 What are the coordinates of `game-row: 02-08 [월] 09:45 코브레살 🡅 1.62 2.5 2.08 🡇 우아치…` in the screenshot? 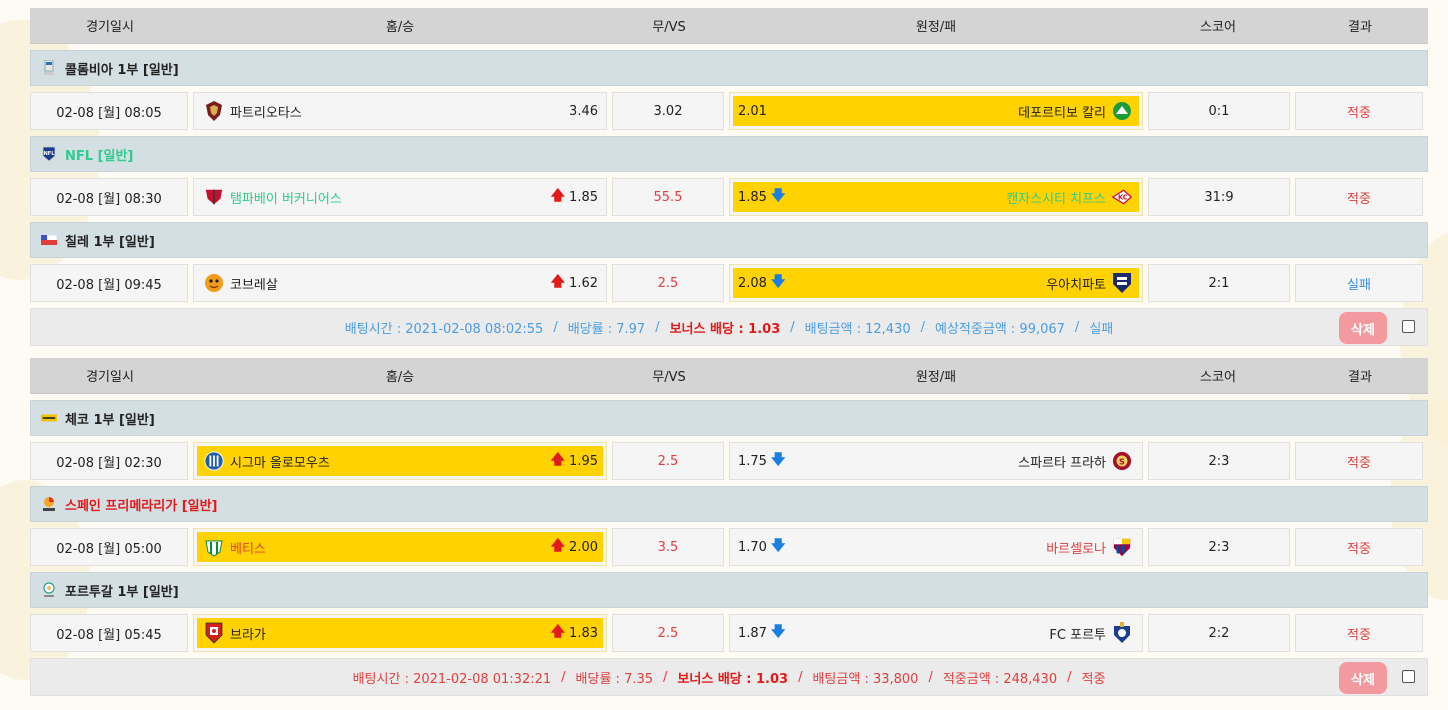 It's located at (729, 283).